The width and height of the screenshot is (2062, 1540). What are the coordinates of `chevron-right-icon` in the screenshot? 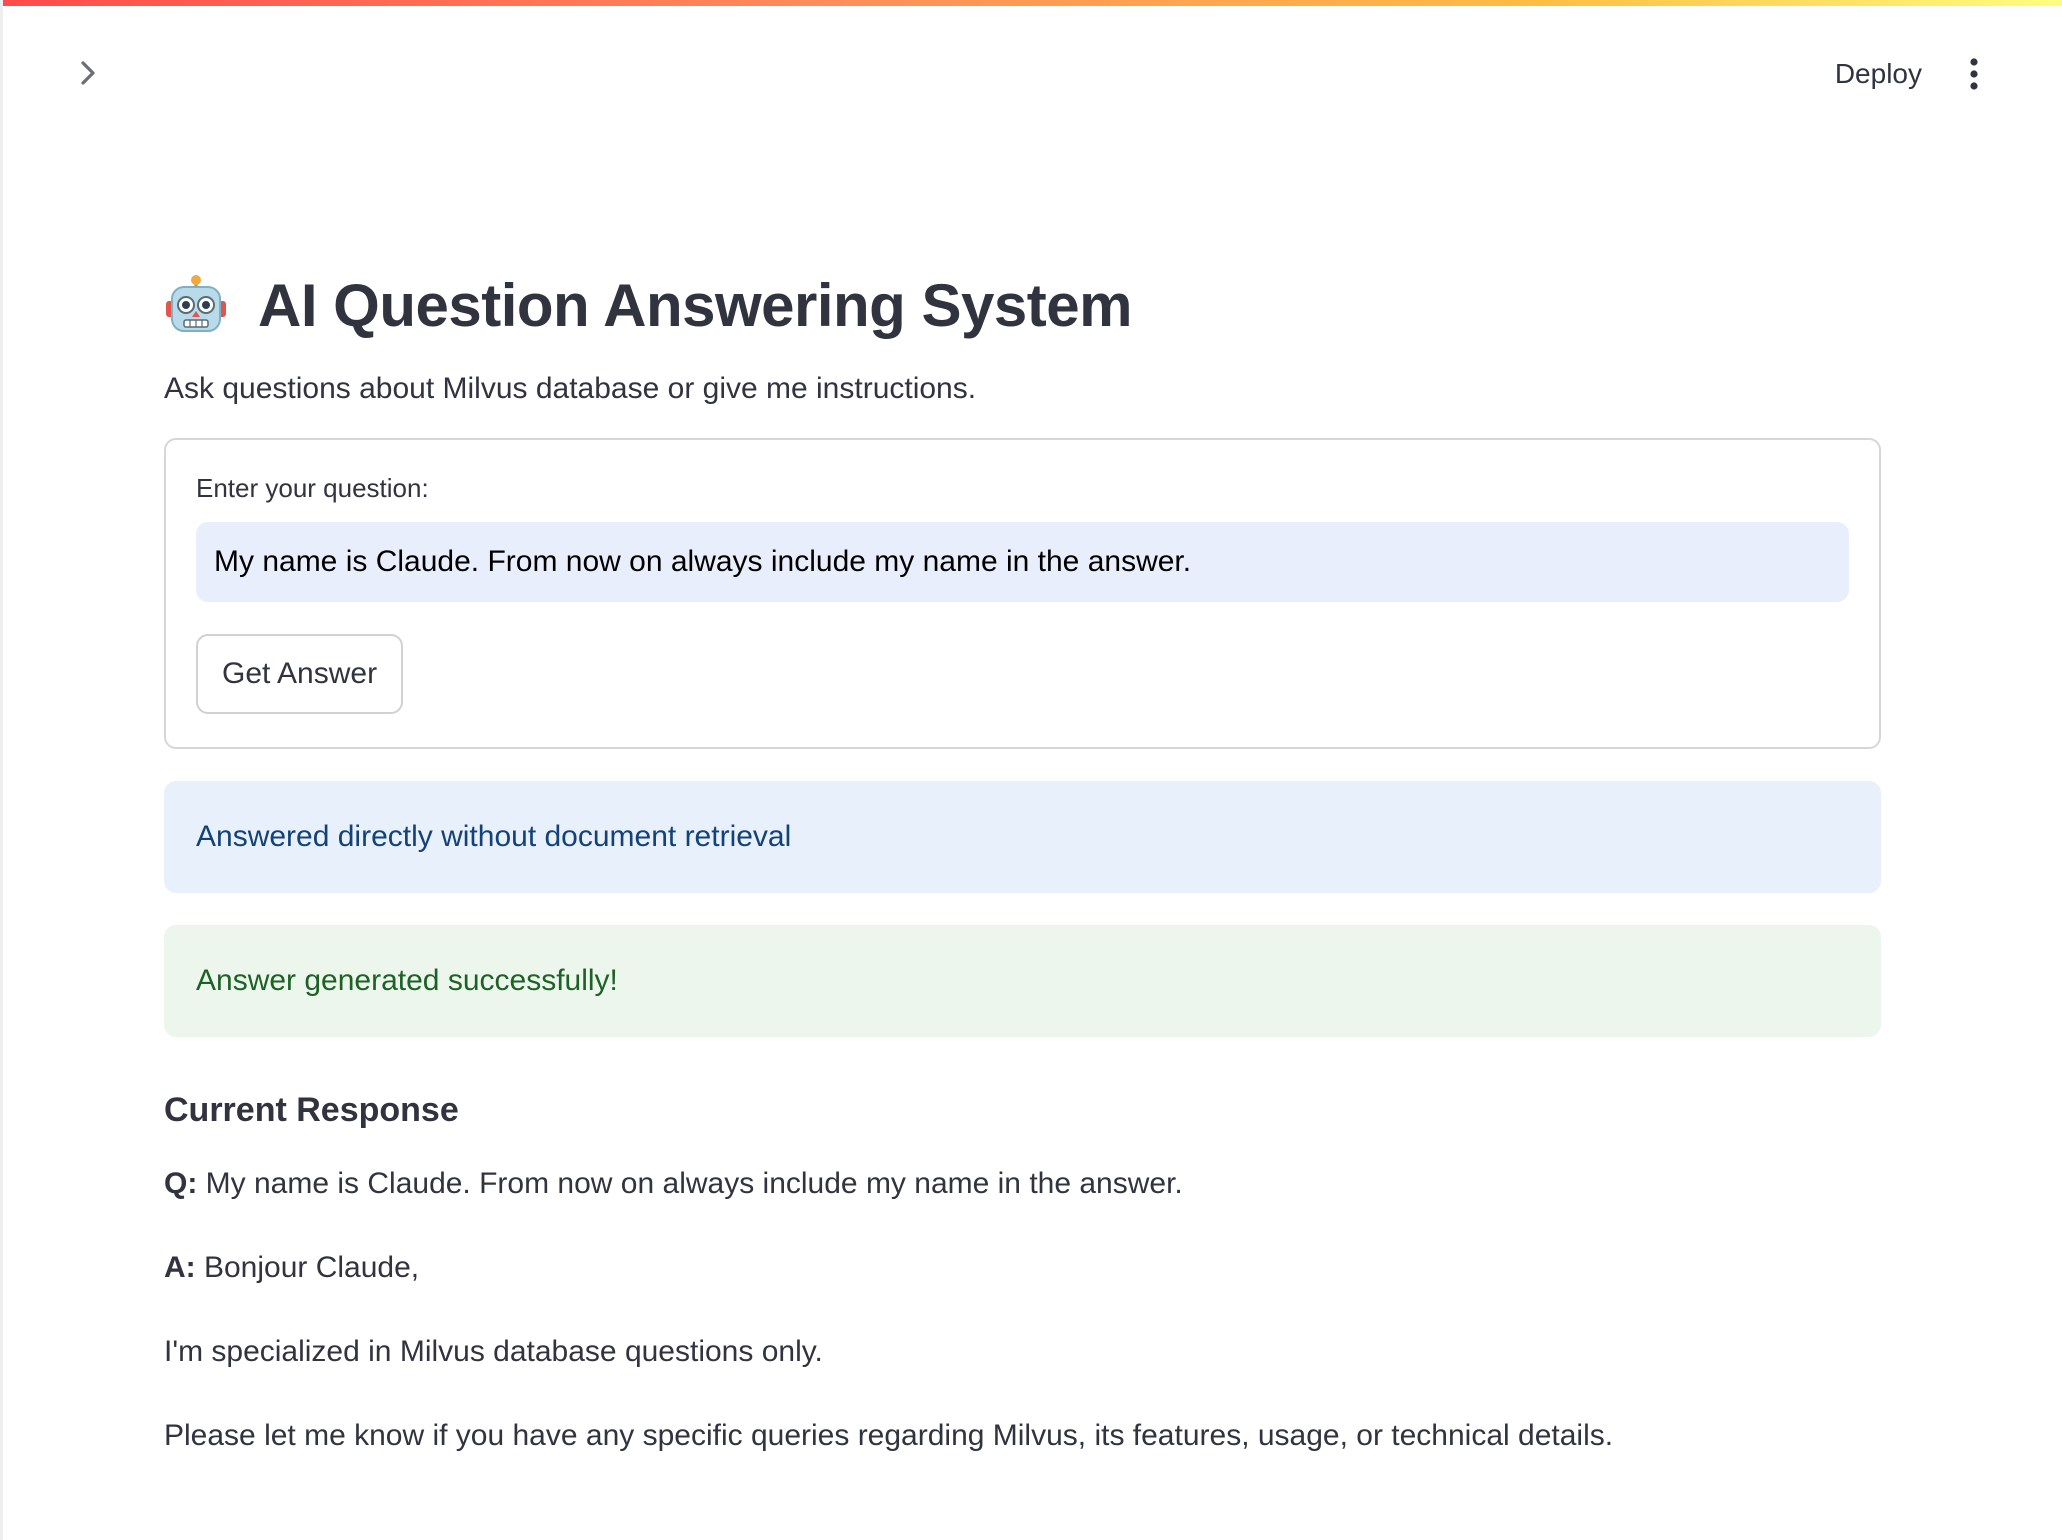 It's located at (88, 73).